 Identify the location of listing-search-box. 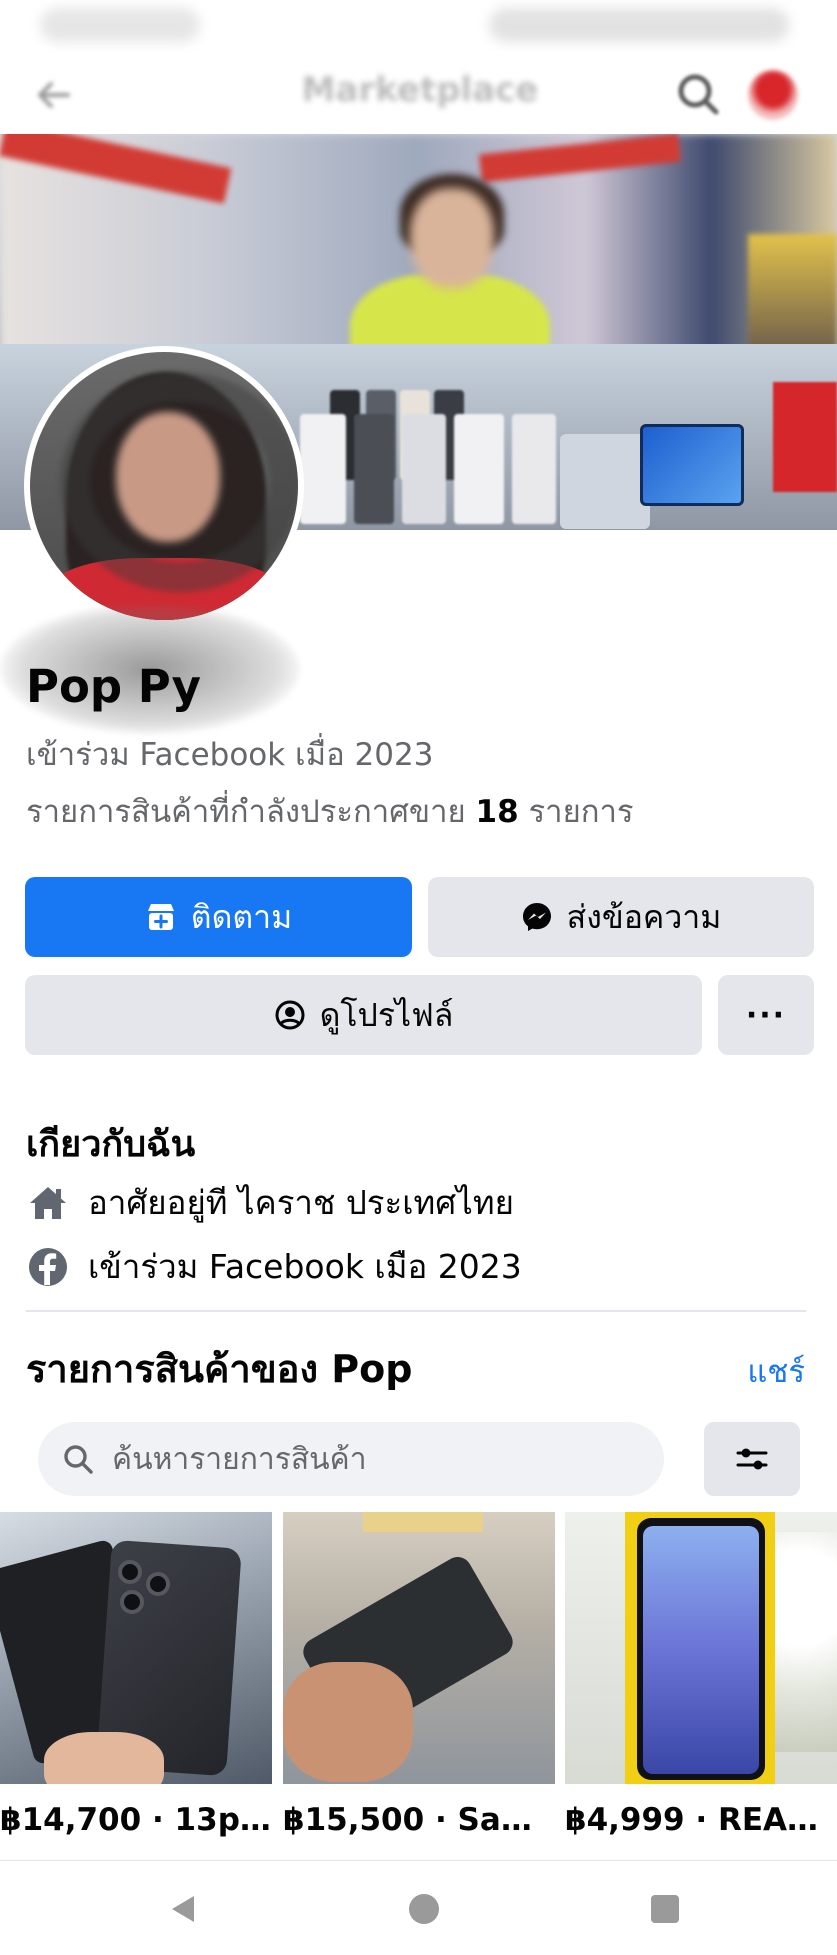
(351, 1459).